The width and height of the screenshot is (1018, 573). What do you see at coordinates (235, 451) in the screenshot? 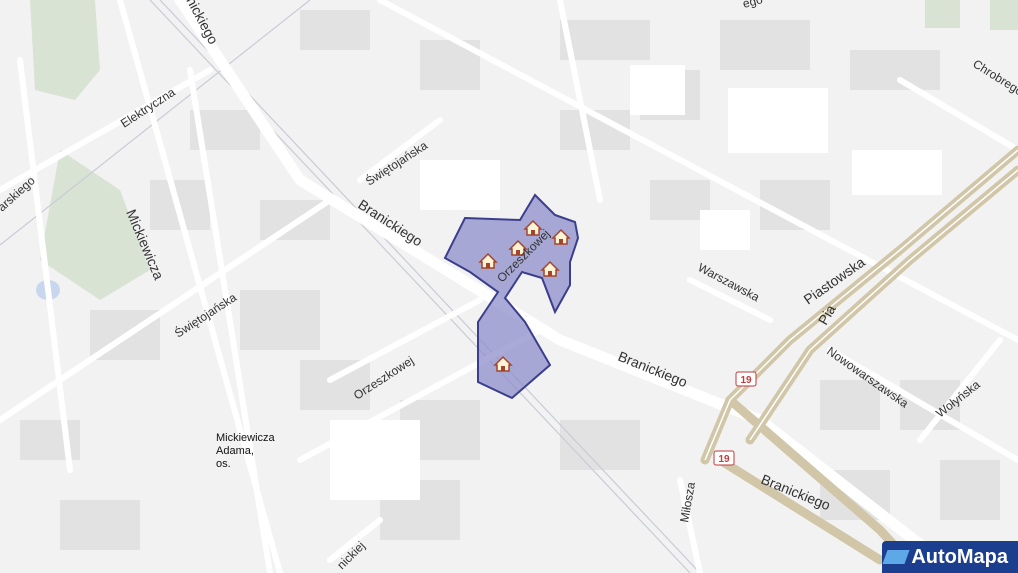
I see `place-label-line: Adama,` at bounding box center [235, 451].